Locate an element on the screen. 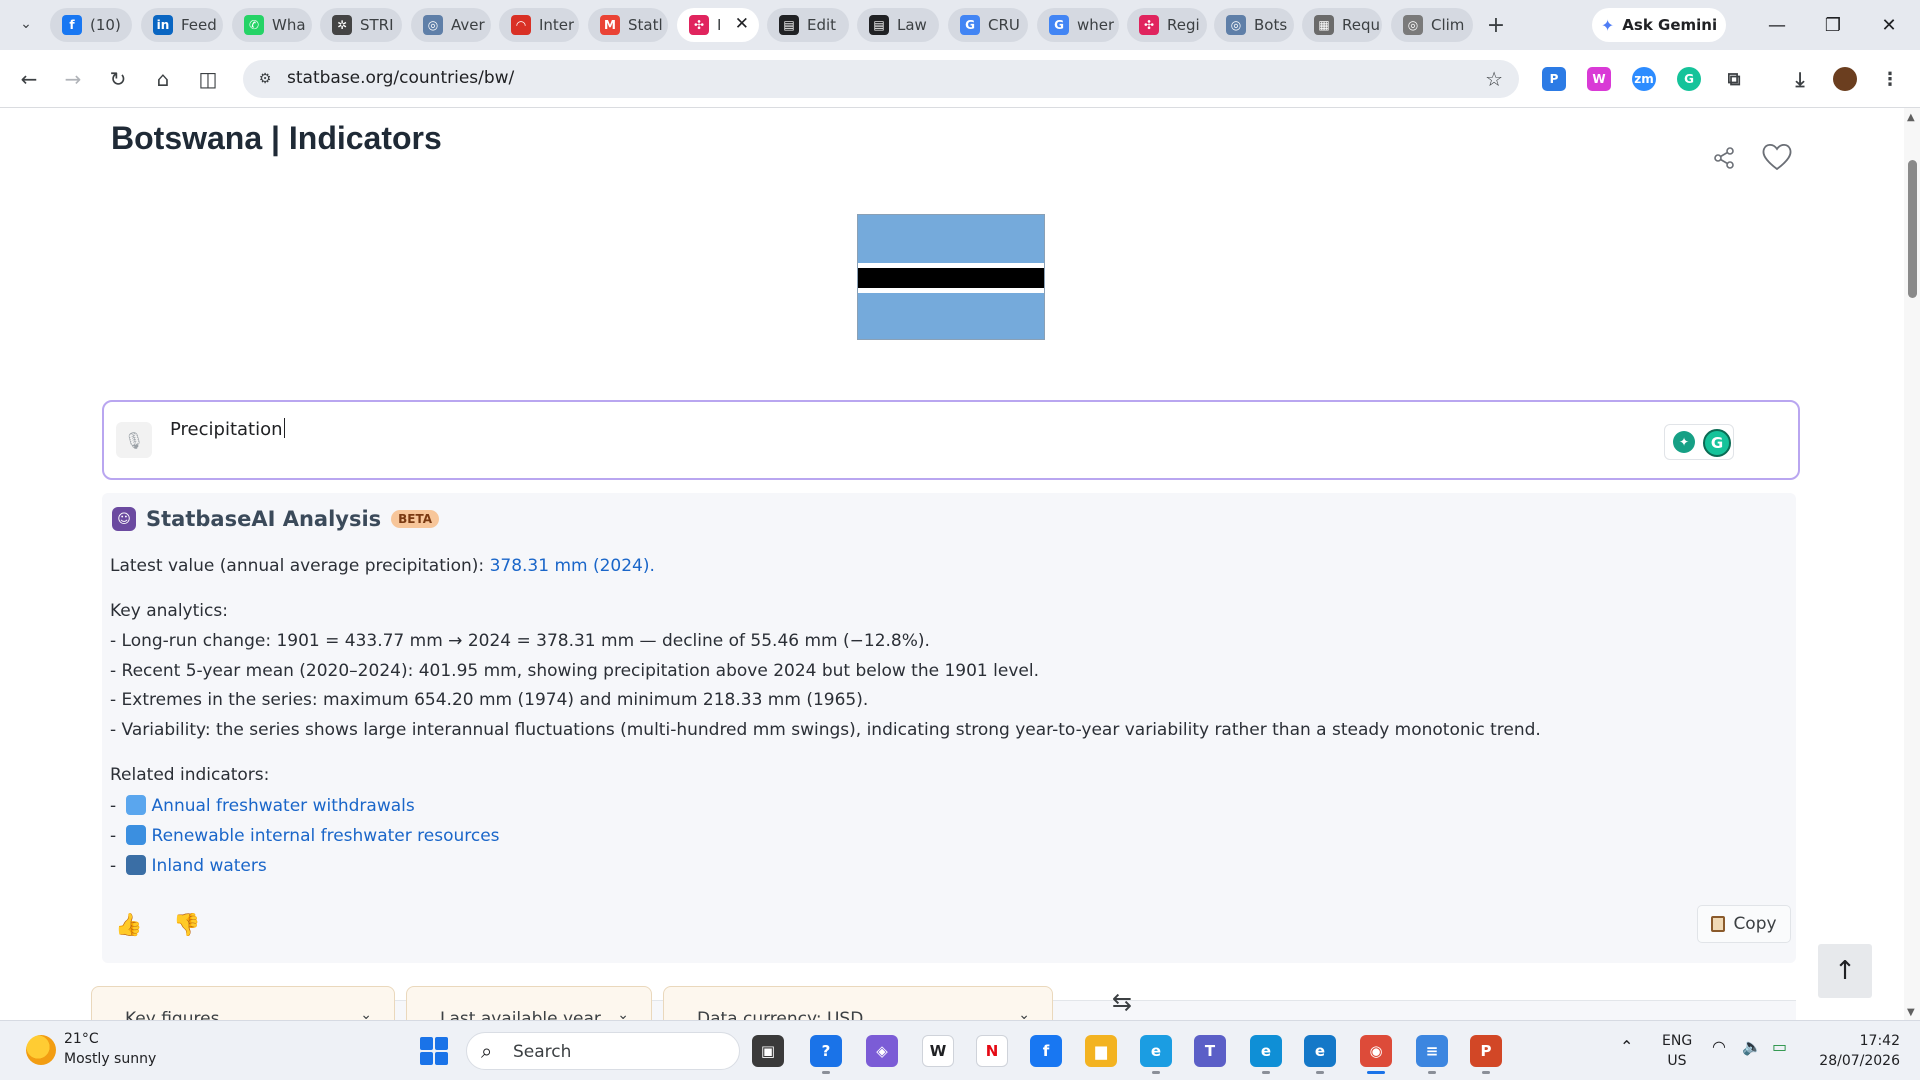 The height and width of the screenshot is (1080, 1920). chrome-icon: ◉ is located at coordinates (1376, 1051).